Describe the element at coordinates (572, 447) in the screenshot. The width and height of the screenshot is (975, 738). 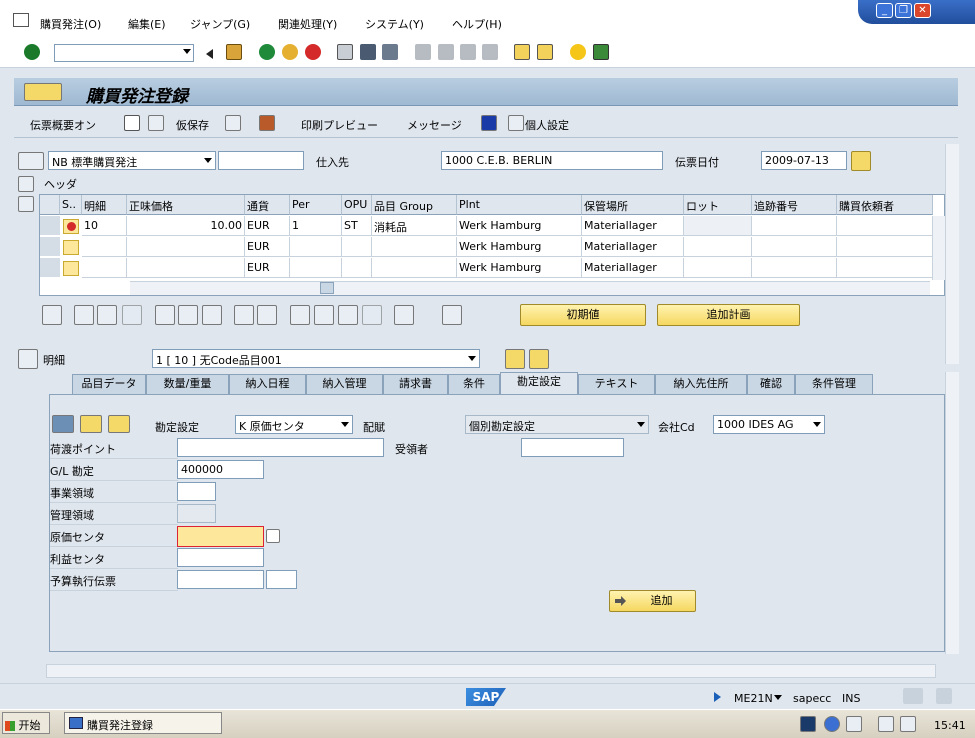
I see `recipient-input` at that location.